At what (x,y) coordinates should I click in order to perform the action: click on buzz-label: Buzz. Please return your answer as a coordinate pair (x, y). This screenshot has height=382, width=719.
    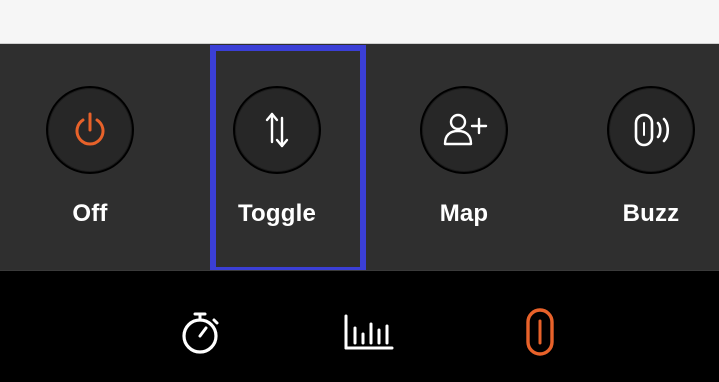
    Looking at the image, I should click on (651, 213).